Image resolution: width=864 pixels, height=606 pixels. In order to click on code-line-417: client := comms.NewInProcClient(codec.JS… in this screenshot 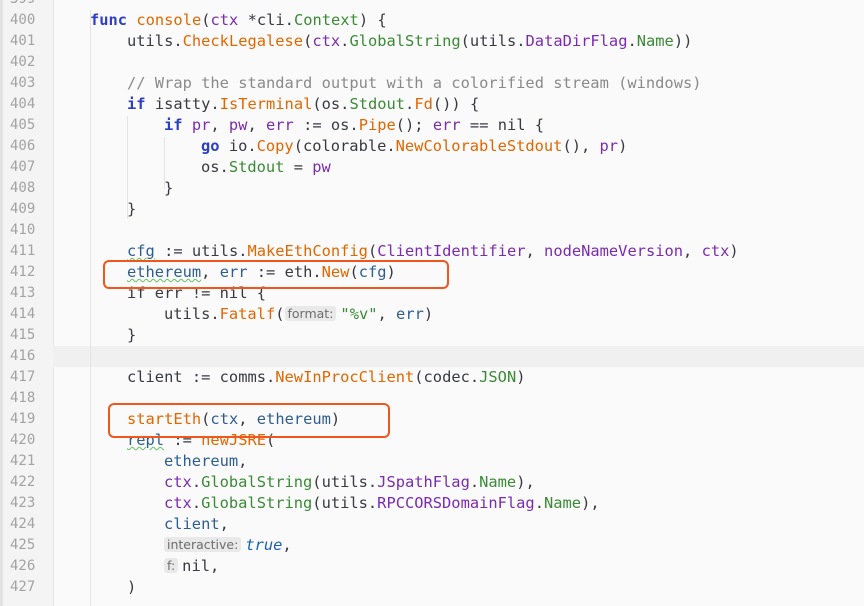, I will do `click(326, 377)`.